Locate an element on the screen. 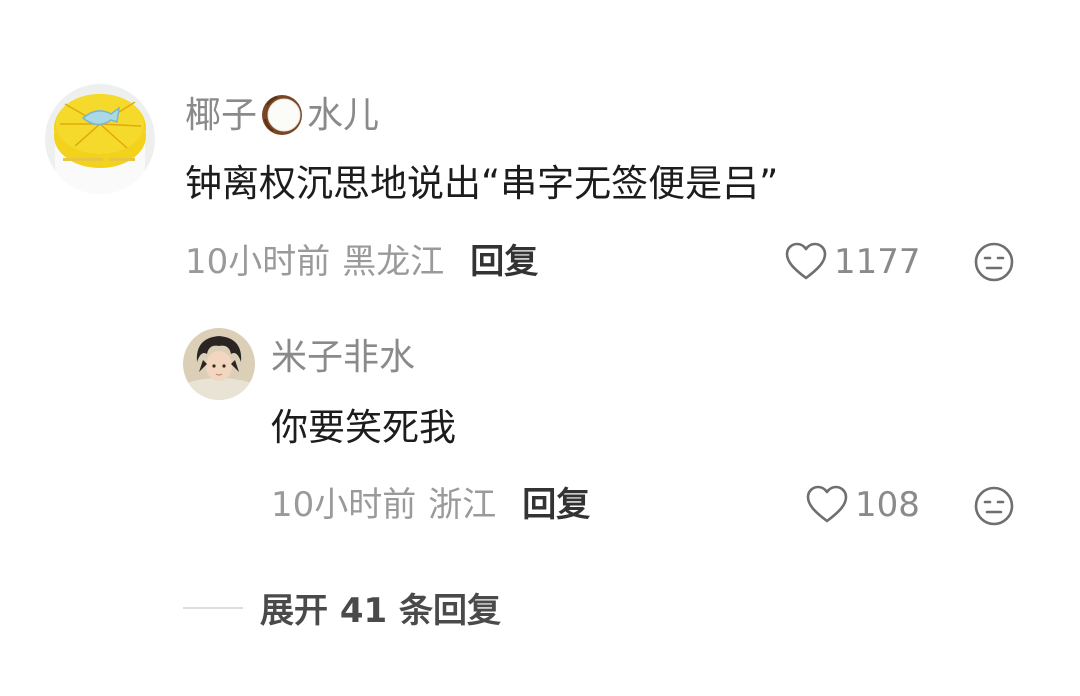 This screenshot has width=1080, height=696. comment-time: 10小时前 is located at coordinates (258, 262).